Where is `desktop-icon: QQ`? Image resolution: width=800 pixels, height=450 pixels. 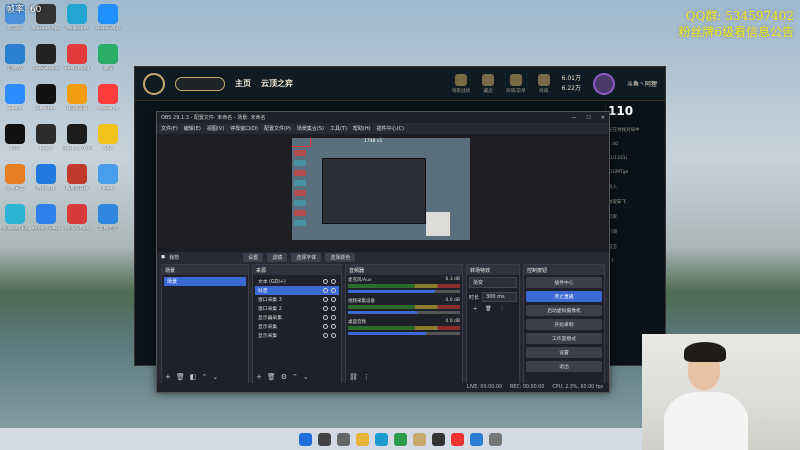 desktop-icon: QQ is located at coordinates (108, 137).